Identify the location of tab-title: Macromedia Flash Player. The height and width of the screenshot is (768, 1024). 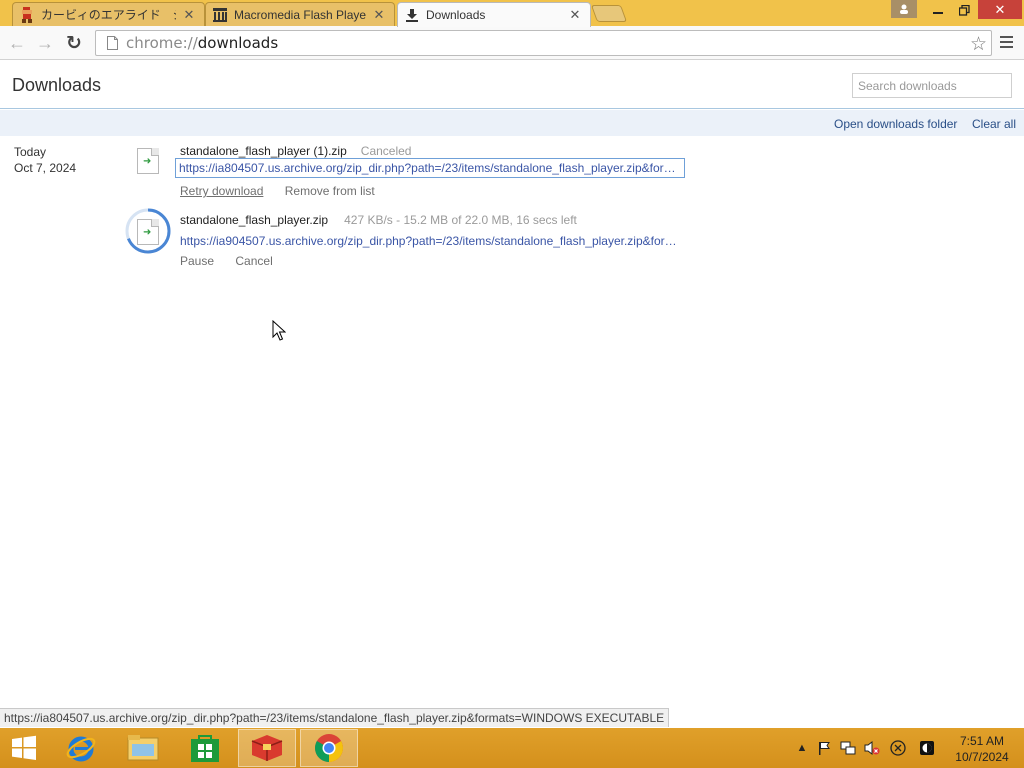
(300, 14).